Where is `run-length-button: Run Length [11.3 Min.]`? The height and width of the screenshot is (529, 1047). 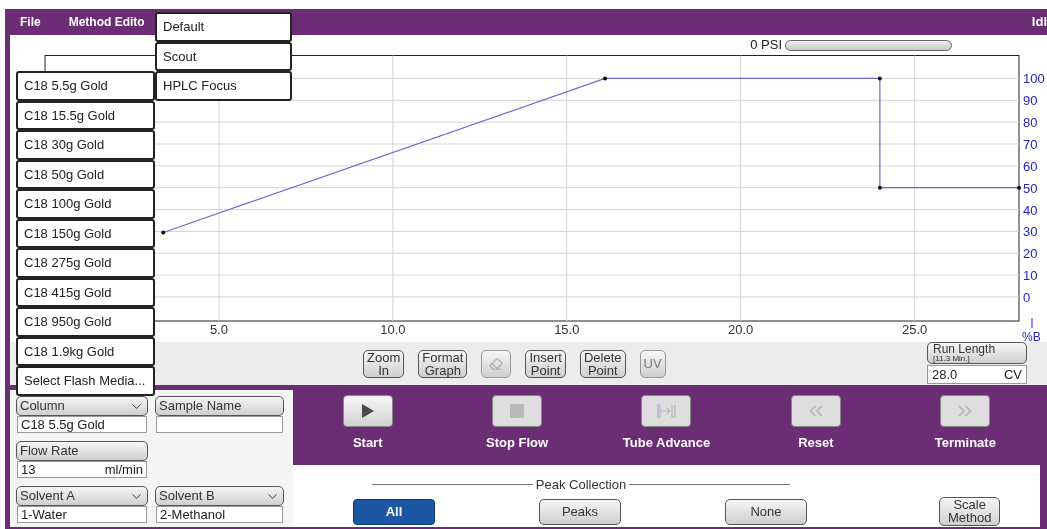 run-length-button: Run Length [11.3 Min.] is located at coordinates (977, 353).